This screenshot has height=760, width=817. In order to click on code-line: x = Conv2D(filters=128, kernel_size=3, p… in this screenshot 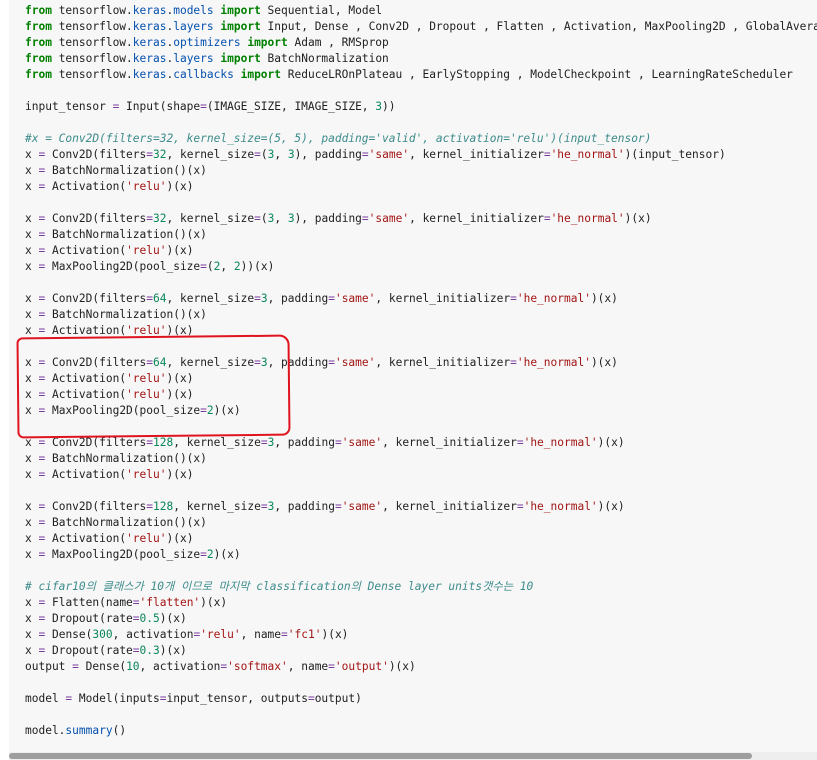, I will do `click(421, 443)`.